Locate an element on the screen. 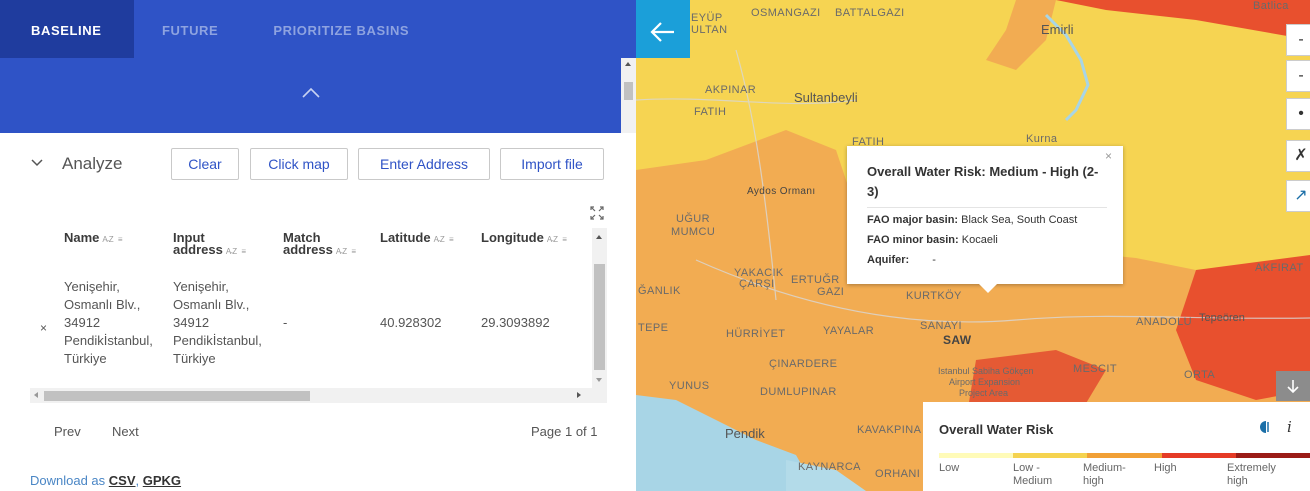 The height and width of the screenshot is (491, 1310). table-vertical-scrollbar is located at coordinates (599, 308).